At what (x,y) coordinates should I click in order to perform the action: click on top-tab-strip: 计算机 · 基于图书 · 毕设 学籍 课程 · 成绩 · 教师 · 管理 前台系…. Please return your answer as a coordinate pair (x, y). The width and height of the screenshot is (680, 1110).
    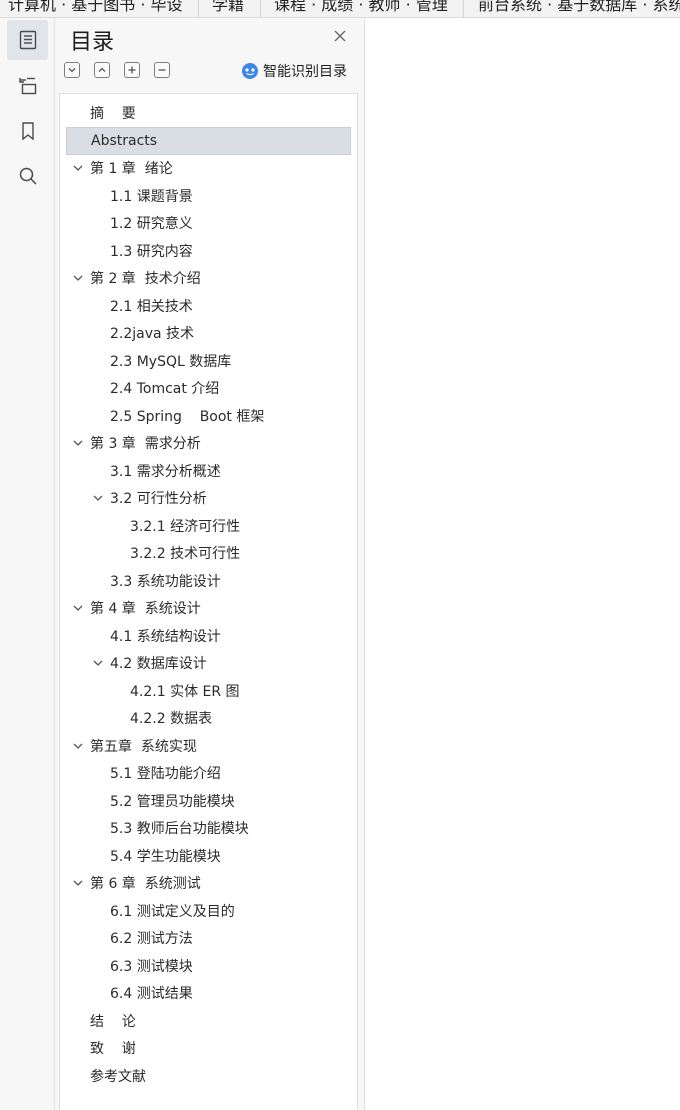
    Looking at the image, I should click on (340, 9).